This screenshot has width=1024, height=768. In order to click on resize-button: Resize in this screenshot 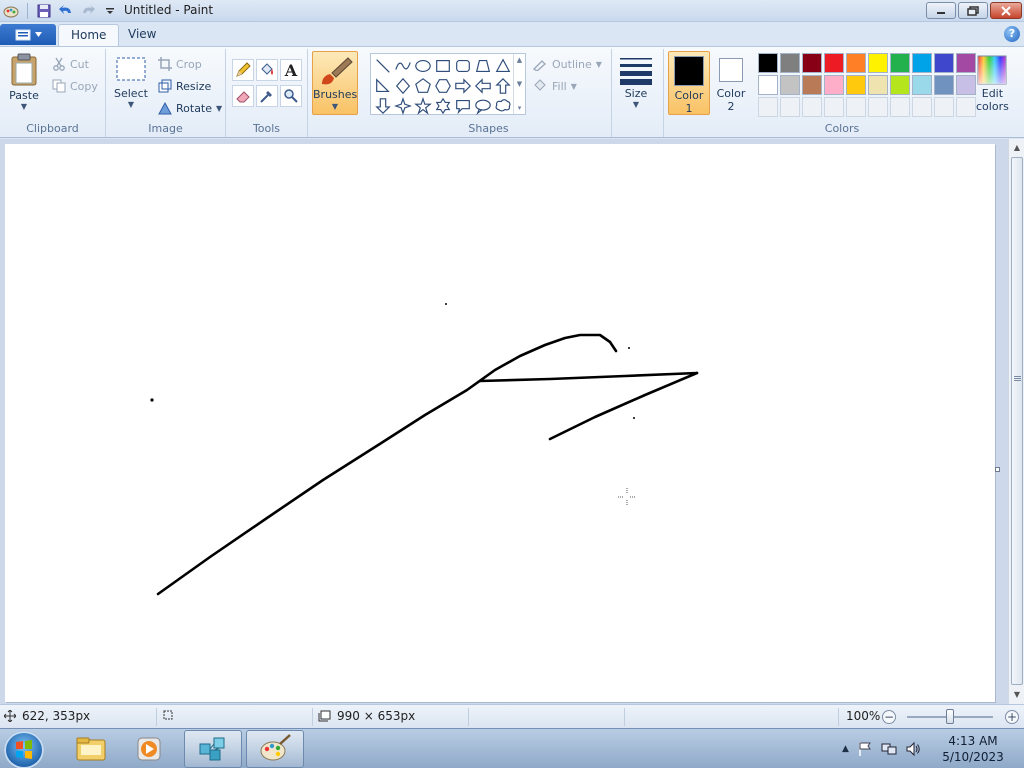, I will do `click(184, 86)`.